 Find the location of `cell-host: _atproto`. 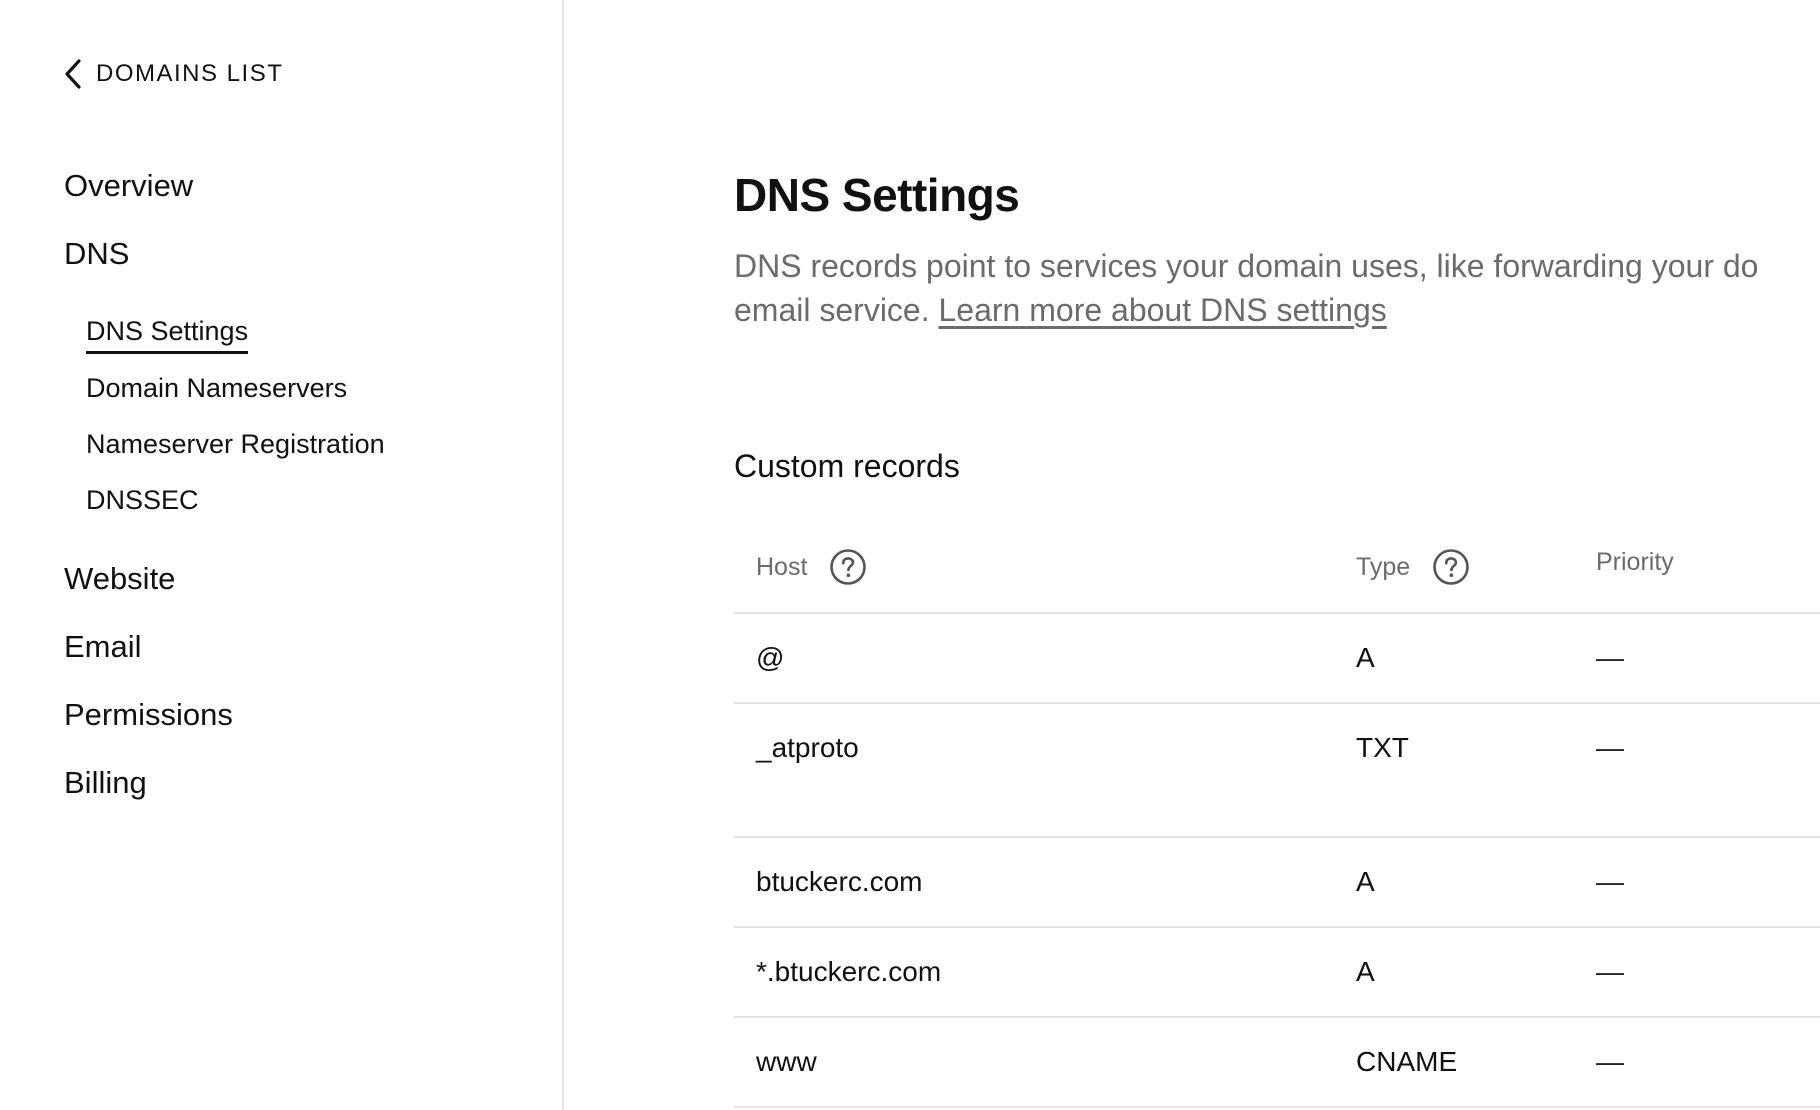

cell-host: _atproto is located at coordinates (807, 747).